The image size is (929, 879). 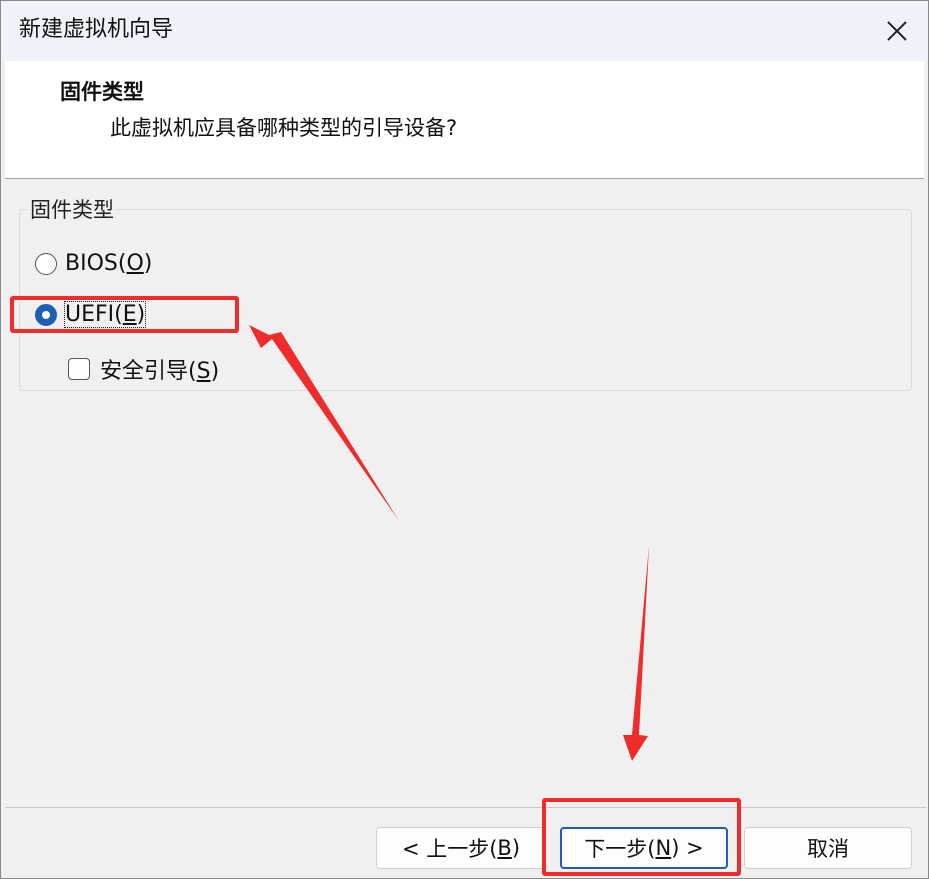 I want to click on secure-boot-checkbox, so click(x=79, y=369).